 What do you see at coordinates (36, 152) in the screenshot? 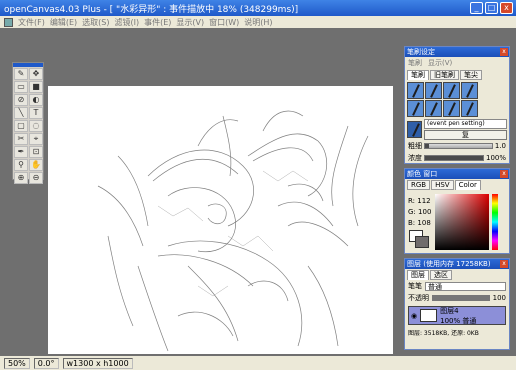
I see `crop-icon: ⊡` at bounding box center [36, 152].